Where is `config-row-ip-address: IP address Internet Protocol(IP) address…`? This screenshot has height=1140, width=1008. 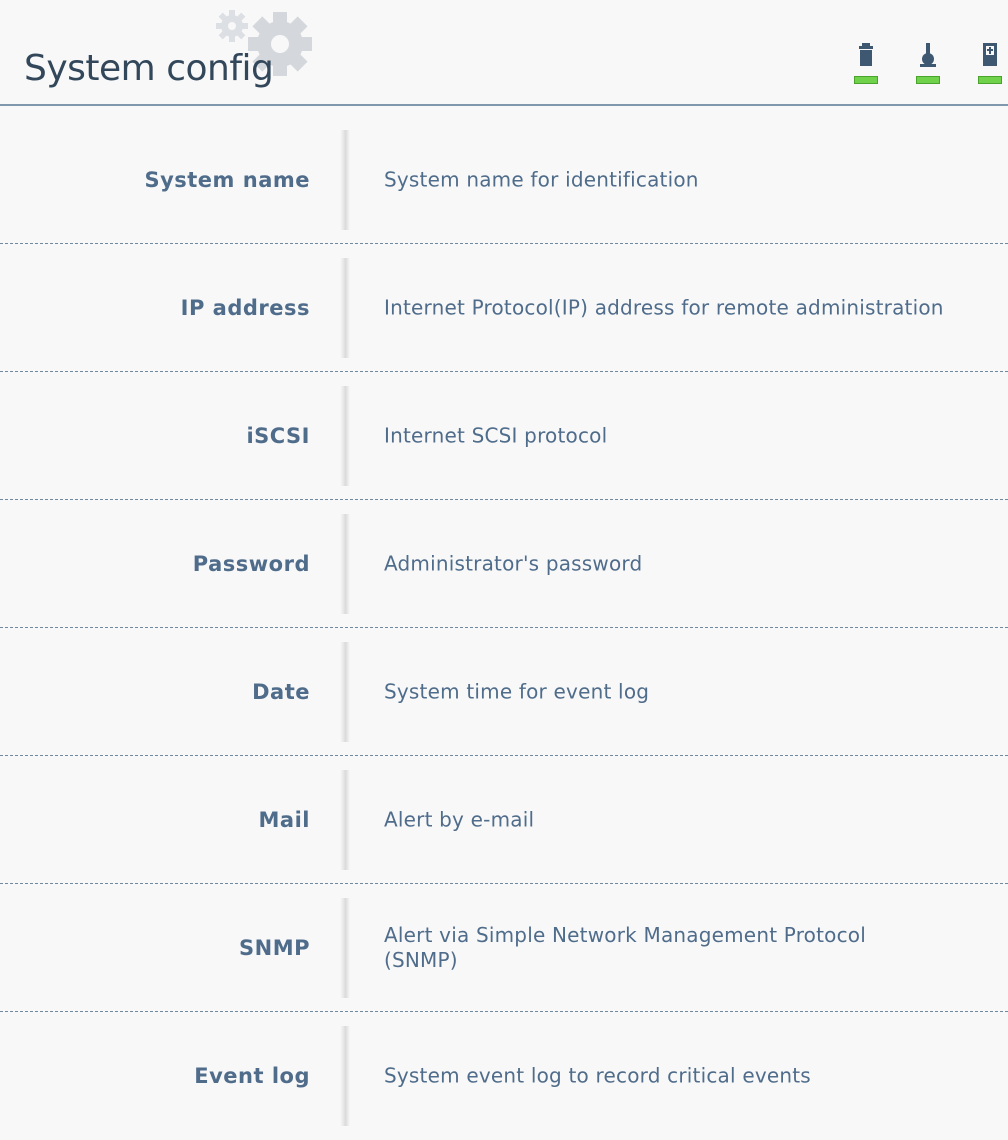
config-row-ip-address: IP address Internet Protocol(IP) address… is located at coordinates (504, 308).